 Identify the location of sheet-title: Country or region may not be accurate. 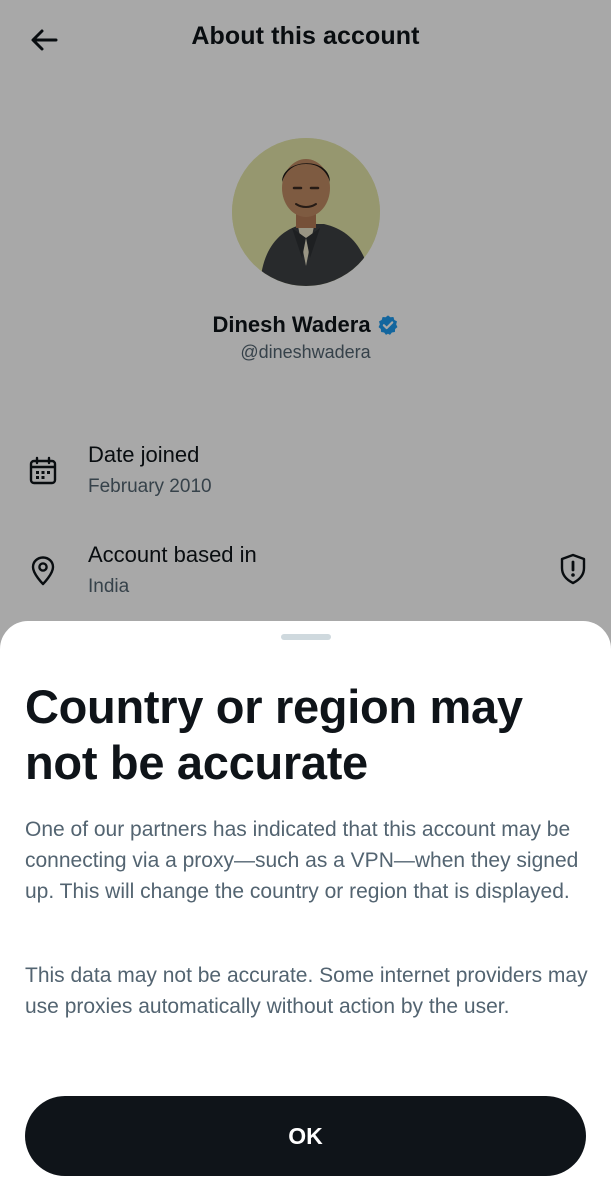
(274, 734).